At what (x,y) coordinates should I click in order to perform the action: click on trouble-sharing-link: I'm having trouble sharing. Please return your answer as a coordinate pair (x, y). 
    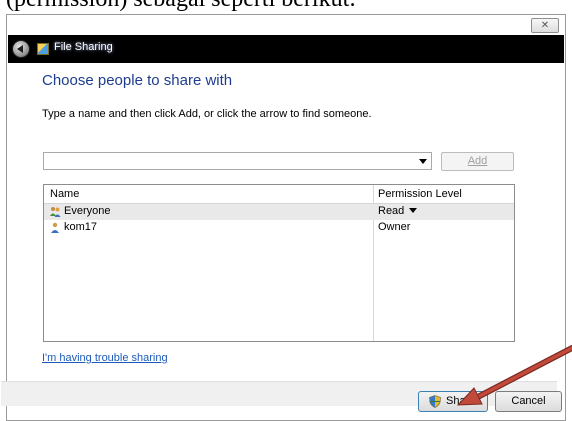
    Looking at the image, I should click on (105, 358).